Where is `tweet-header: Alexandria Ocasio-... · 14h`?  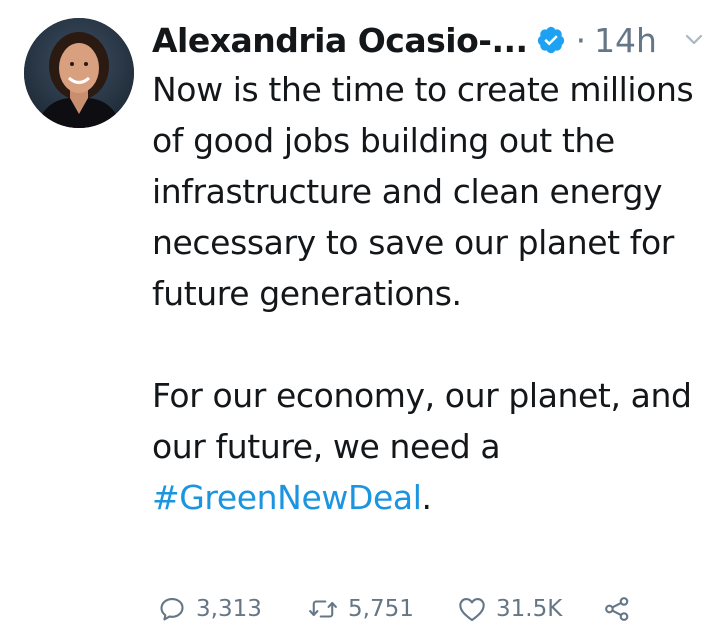 tweet-header: Alexandria Ocasio-... · 14h is located at coordinates (429, 40).